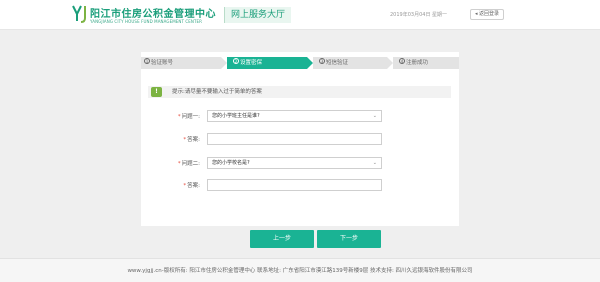 This screenshot has width=600, height=282. What do you see at coordinates (337, 63) in the screenshot?
I see `step-3-label: 短信验证` at bounding box center [337, 63].